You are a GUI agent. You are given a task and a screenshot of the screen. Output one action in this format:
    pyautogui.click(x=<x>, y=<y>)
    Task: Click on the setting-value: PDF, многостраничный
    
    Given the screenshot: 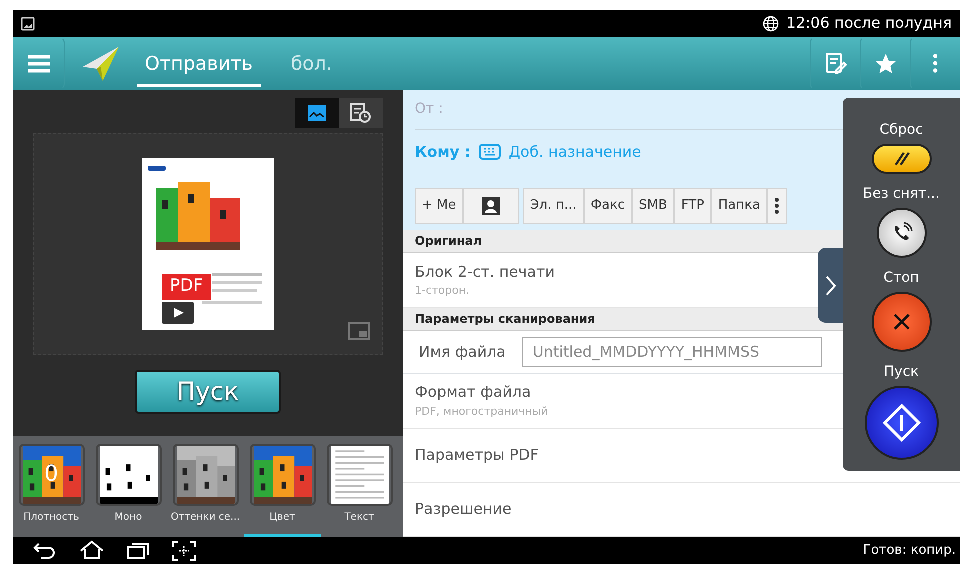 What is the action you would take?
    pyautogui.click(x=481, y=412)
    